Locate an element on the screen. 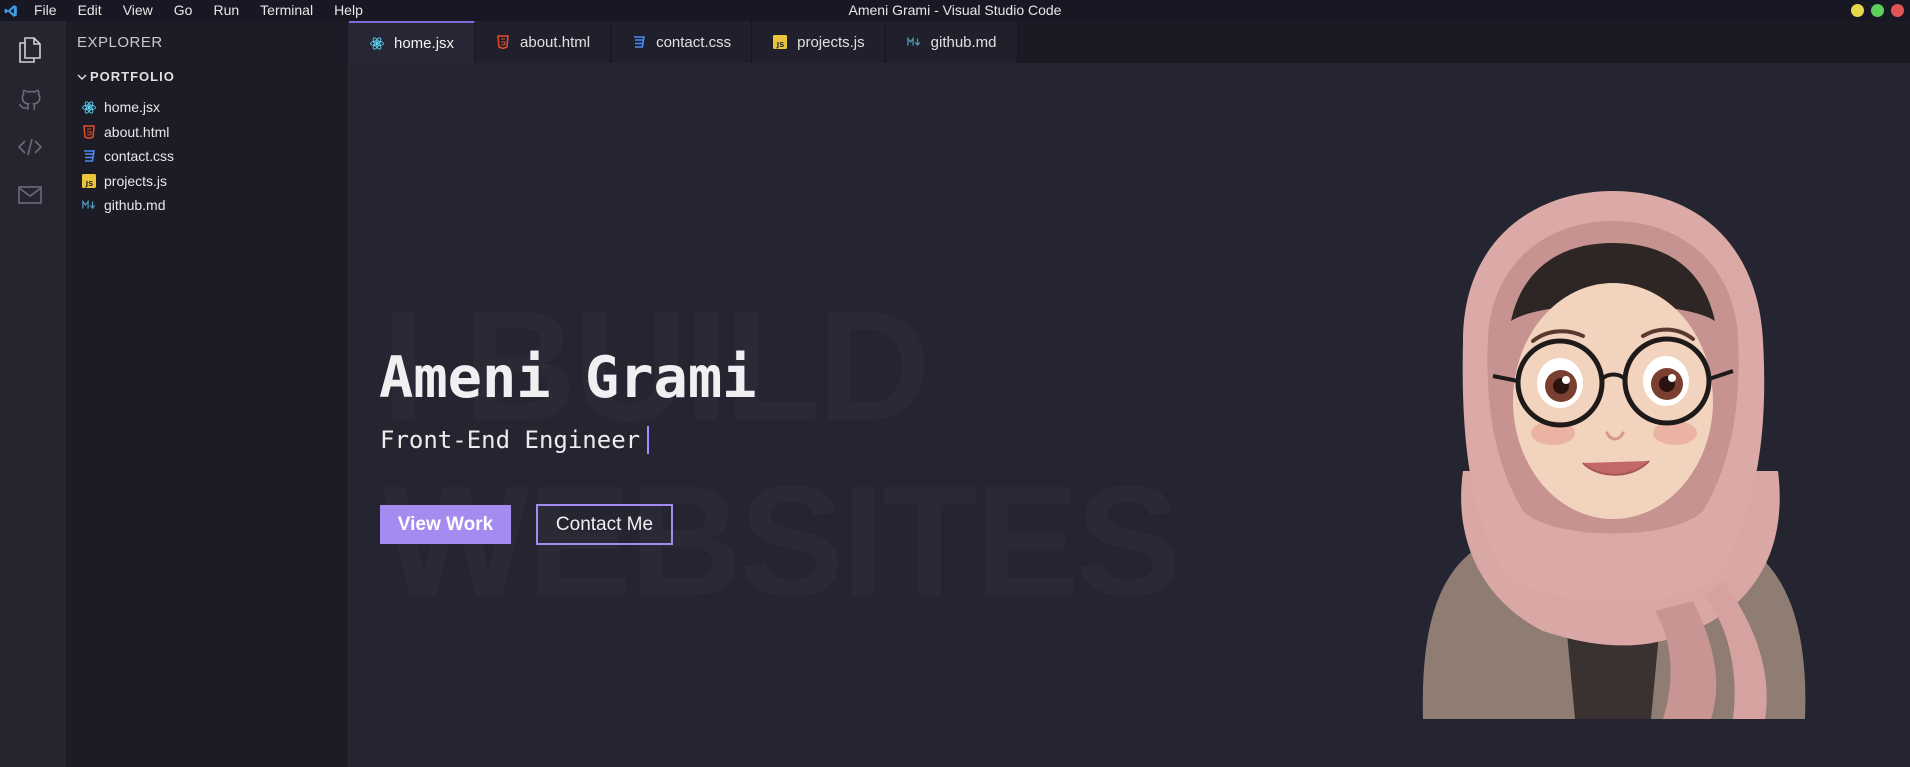  minimize-button is located at coordinates (1857, 10).